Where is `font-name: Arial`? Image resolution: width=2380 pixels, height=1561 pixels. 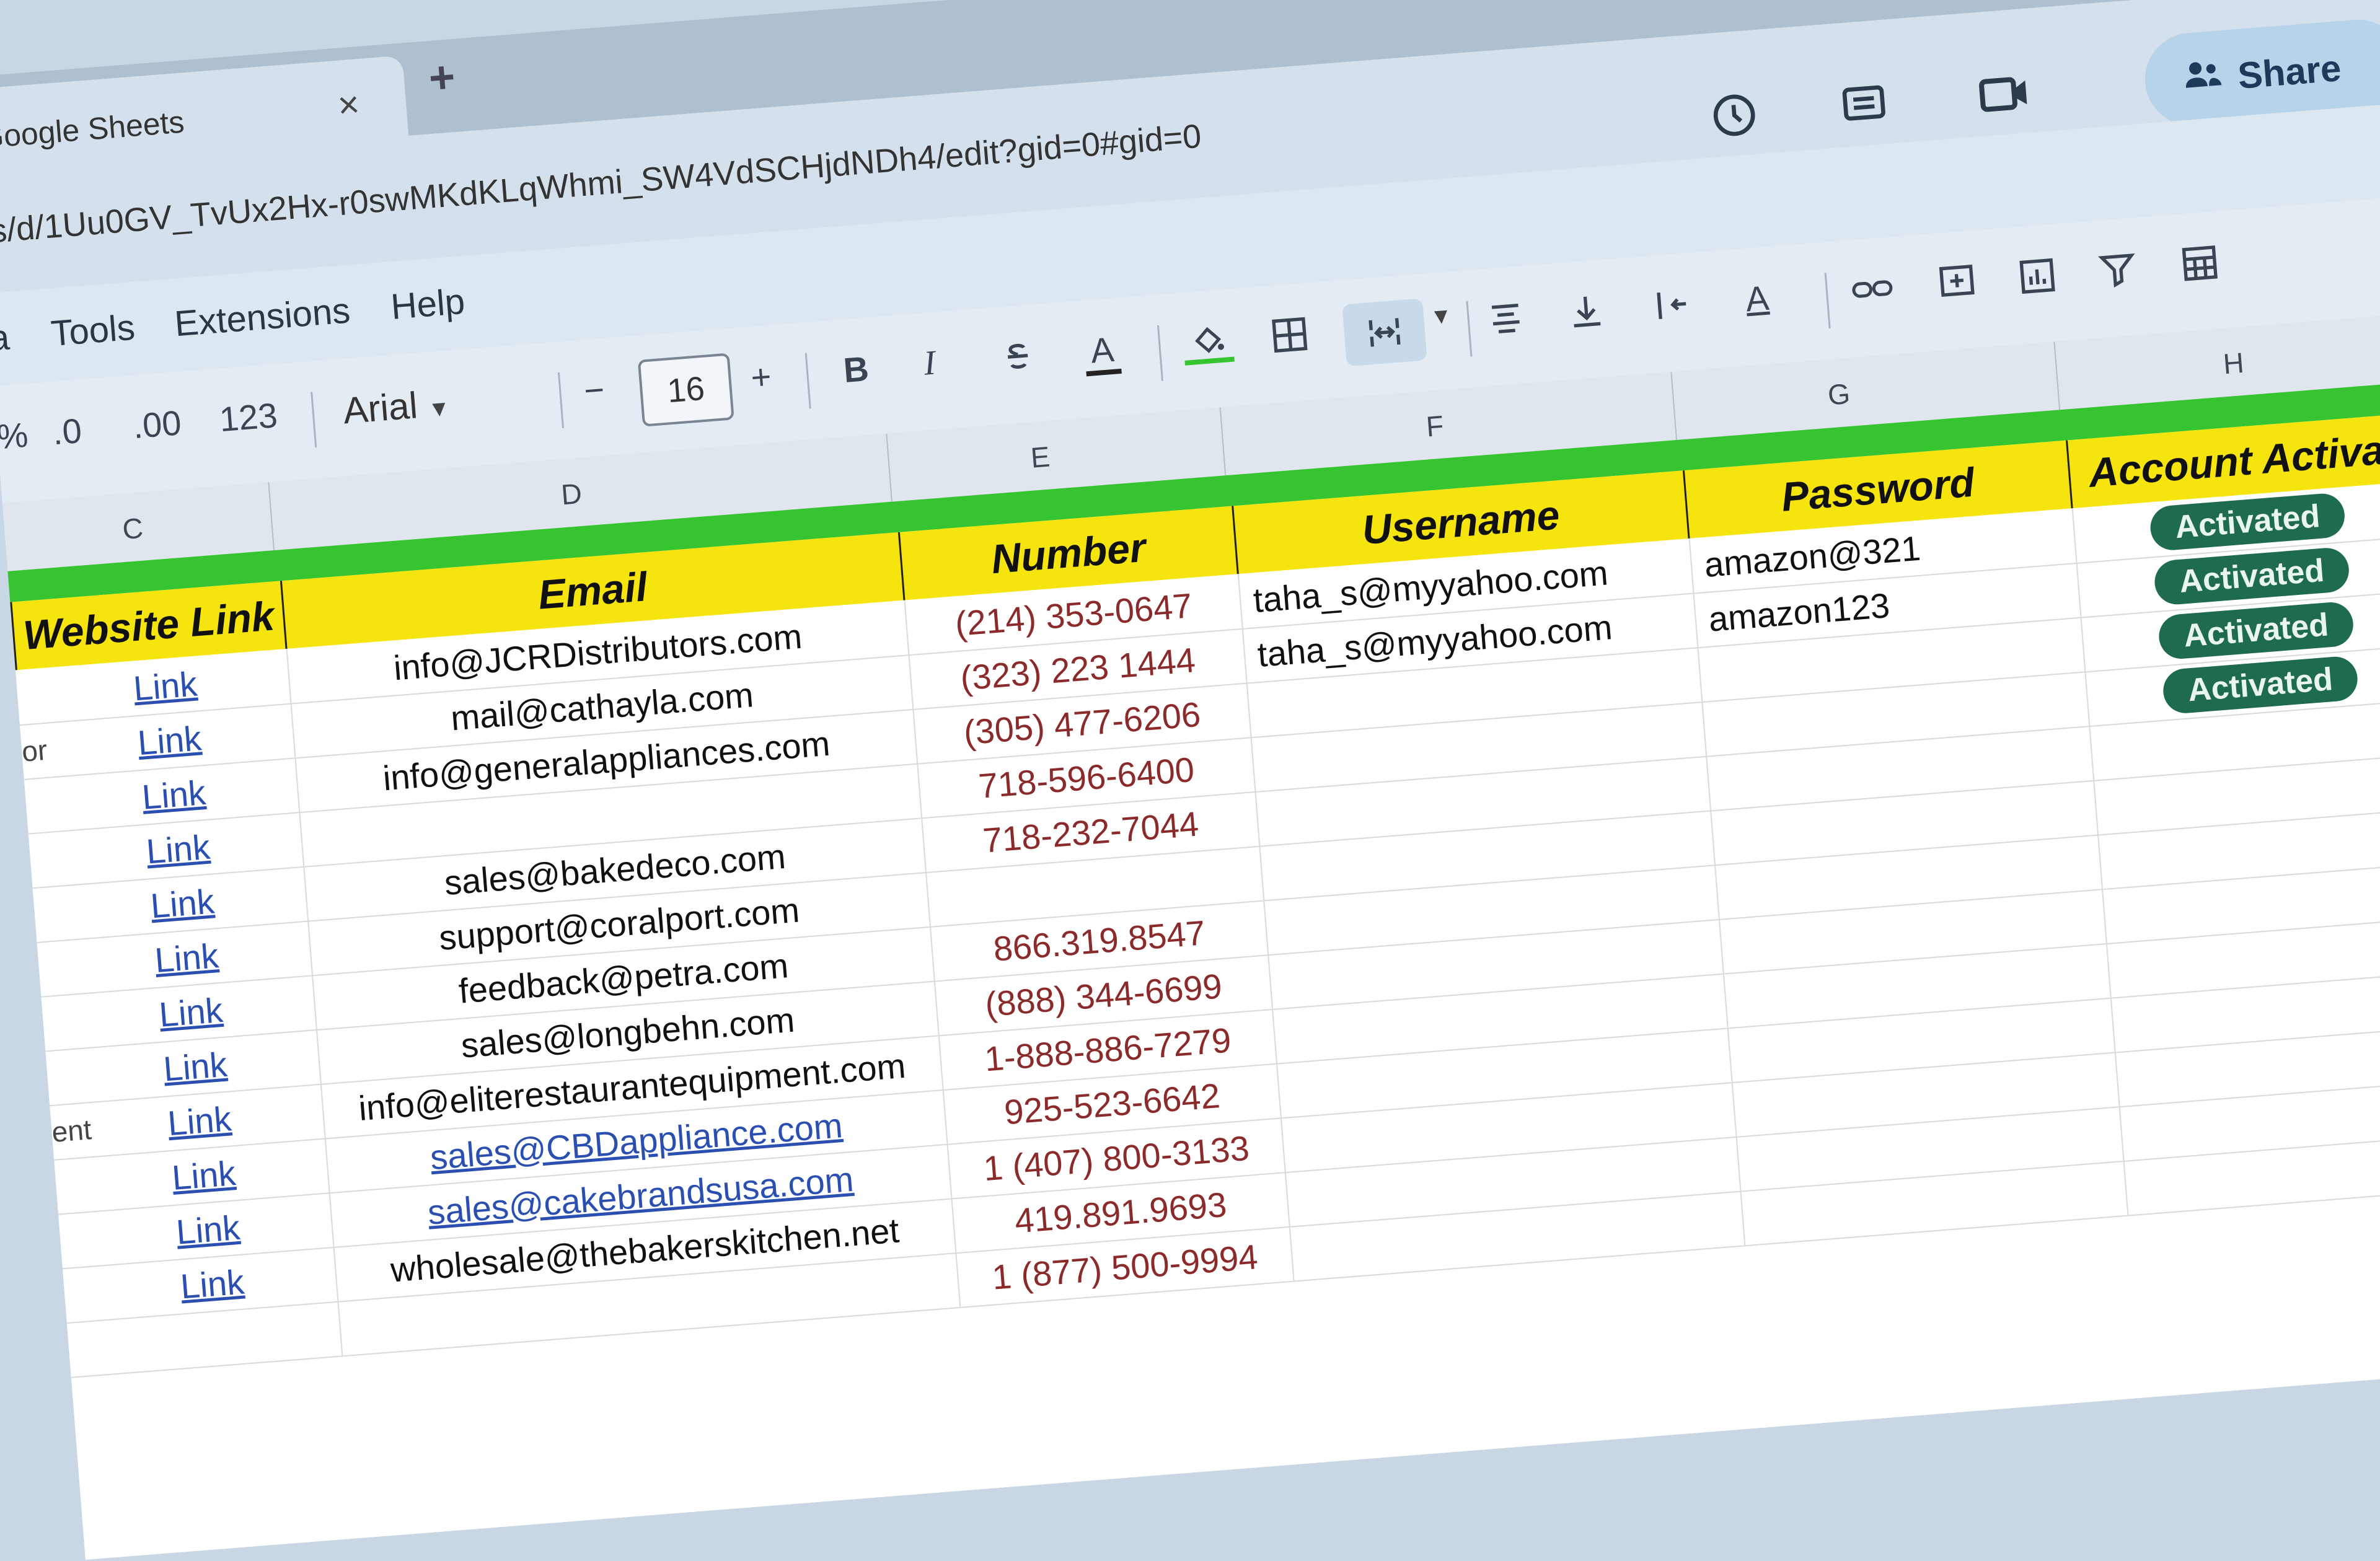 font-name: Arial is located at coordinates (381, 408).